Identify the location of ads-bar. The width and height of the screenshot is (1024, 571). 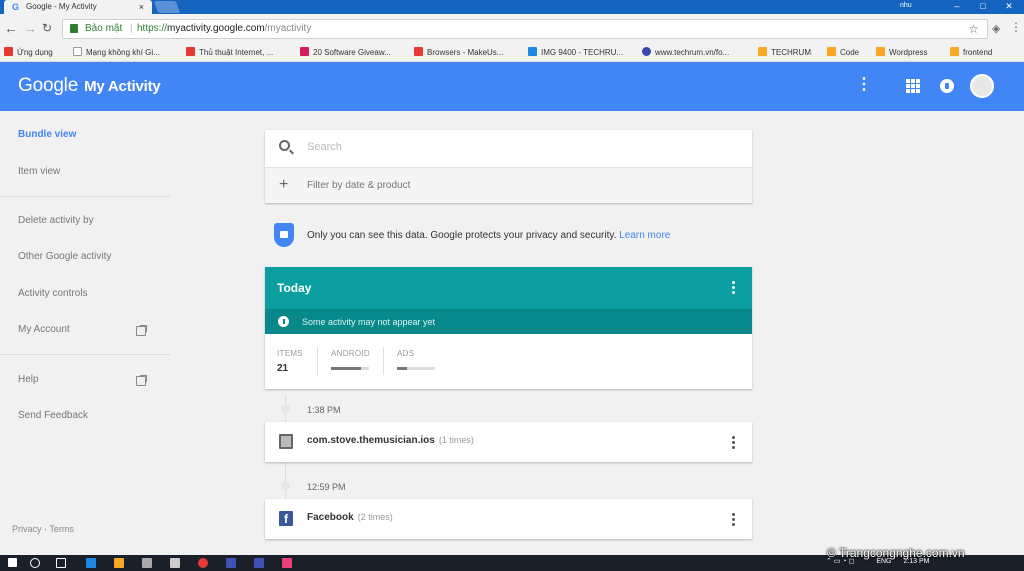
(416, 368).